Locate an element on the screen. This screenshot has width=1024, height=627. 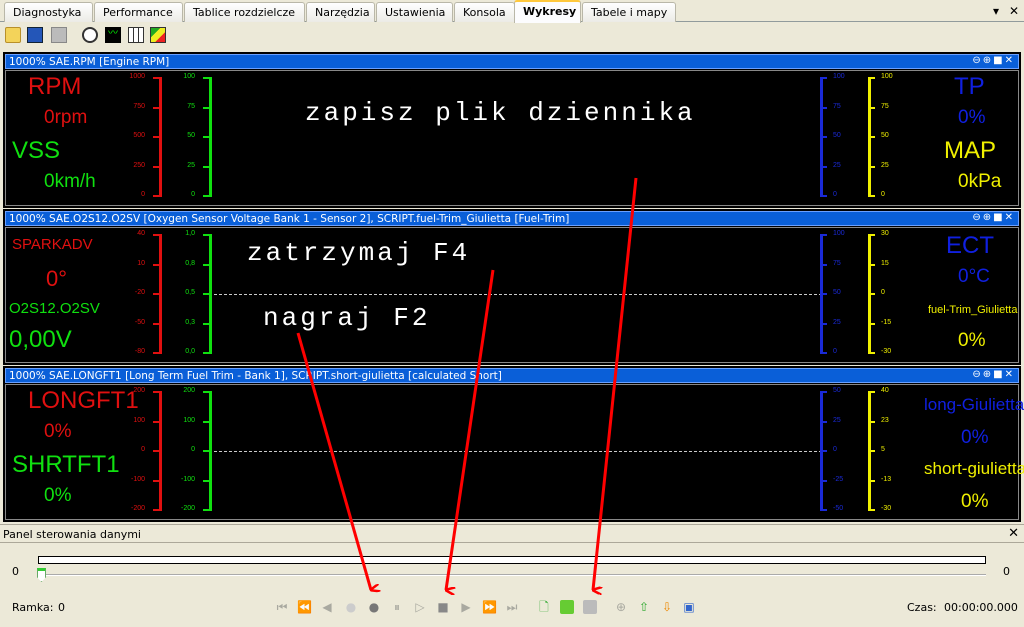
arrow-stop is located at coordinates (470, 429).